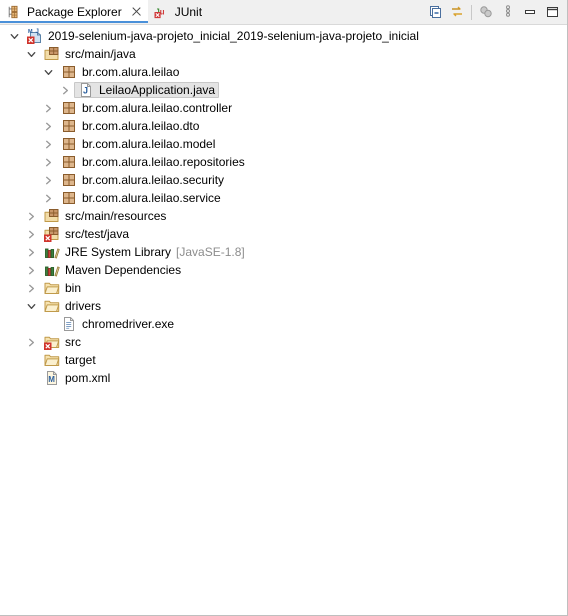  Describe the element at coordinates (283, 72) in the screenshot. I see `tree-row: br.com.alura.leilao` at that location.